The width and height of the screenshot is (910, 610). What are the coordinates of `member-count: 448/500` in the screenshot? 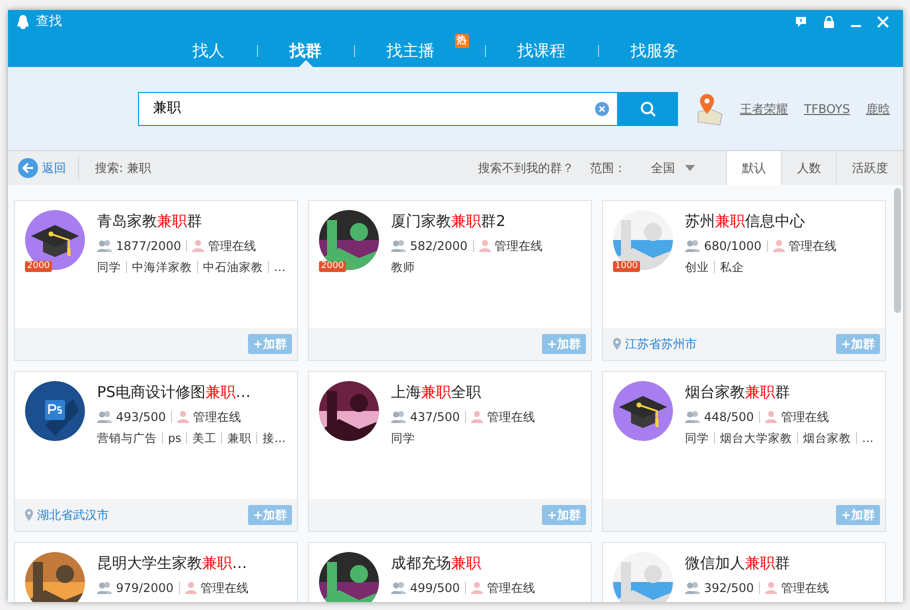 It's located at (729, 417).